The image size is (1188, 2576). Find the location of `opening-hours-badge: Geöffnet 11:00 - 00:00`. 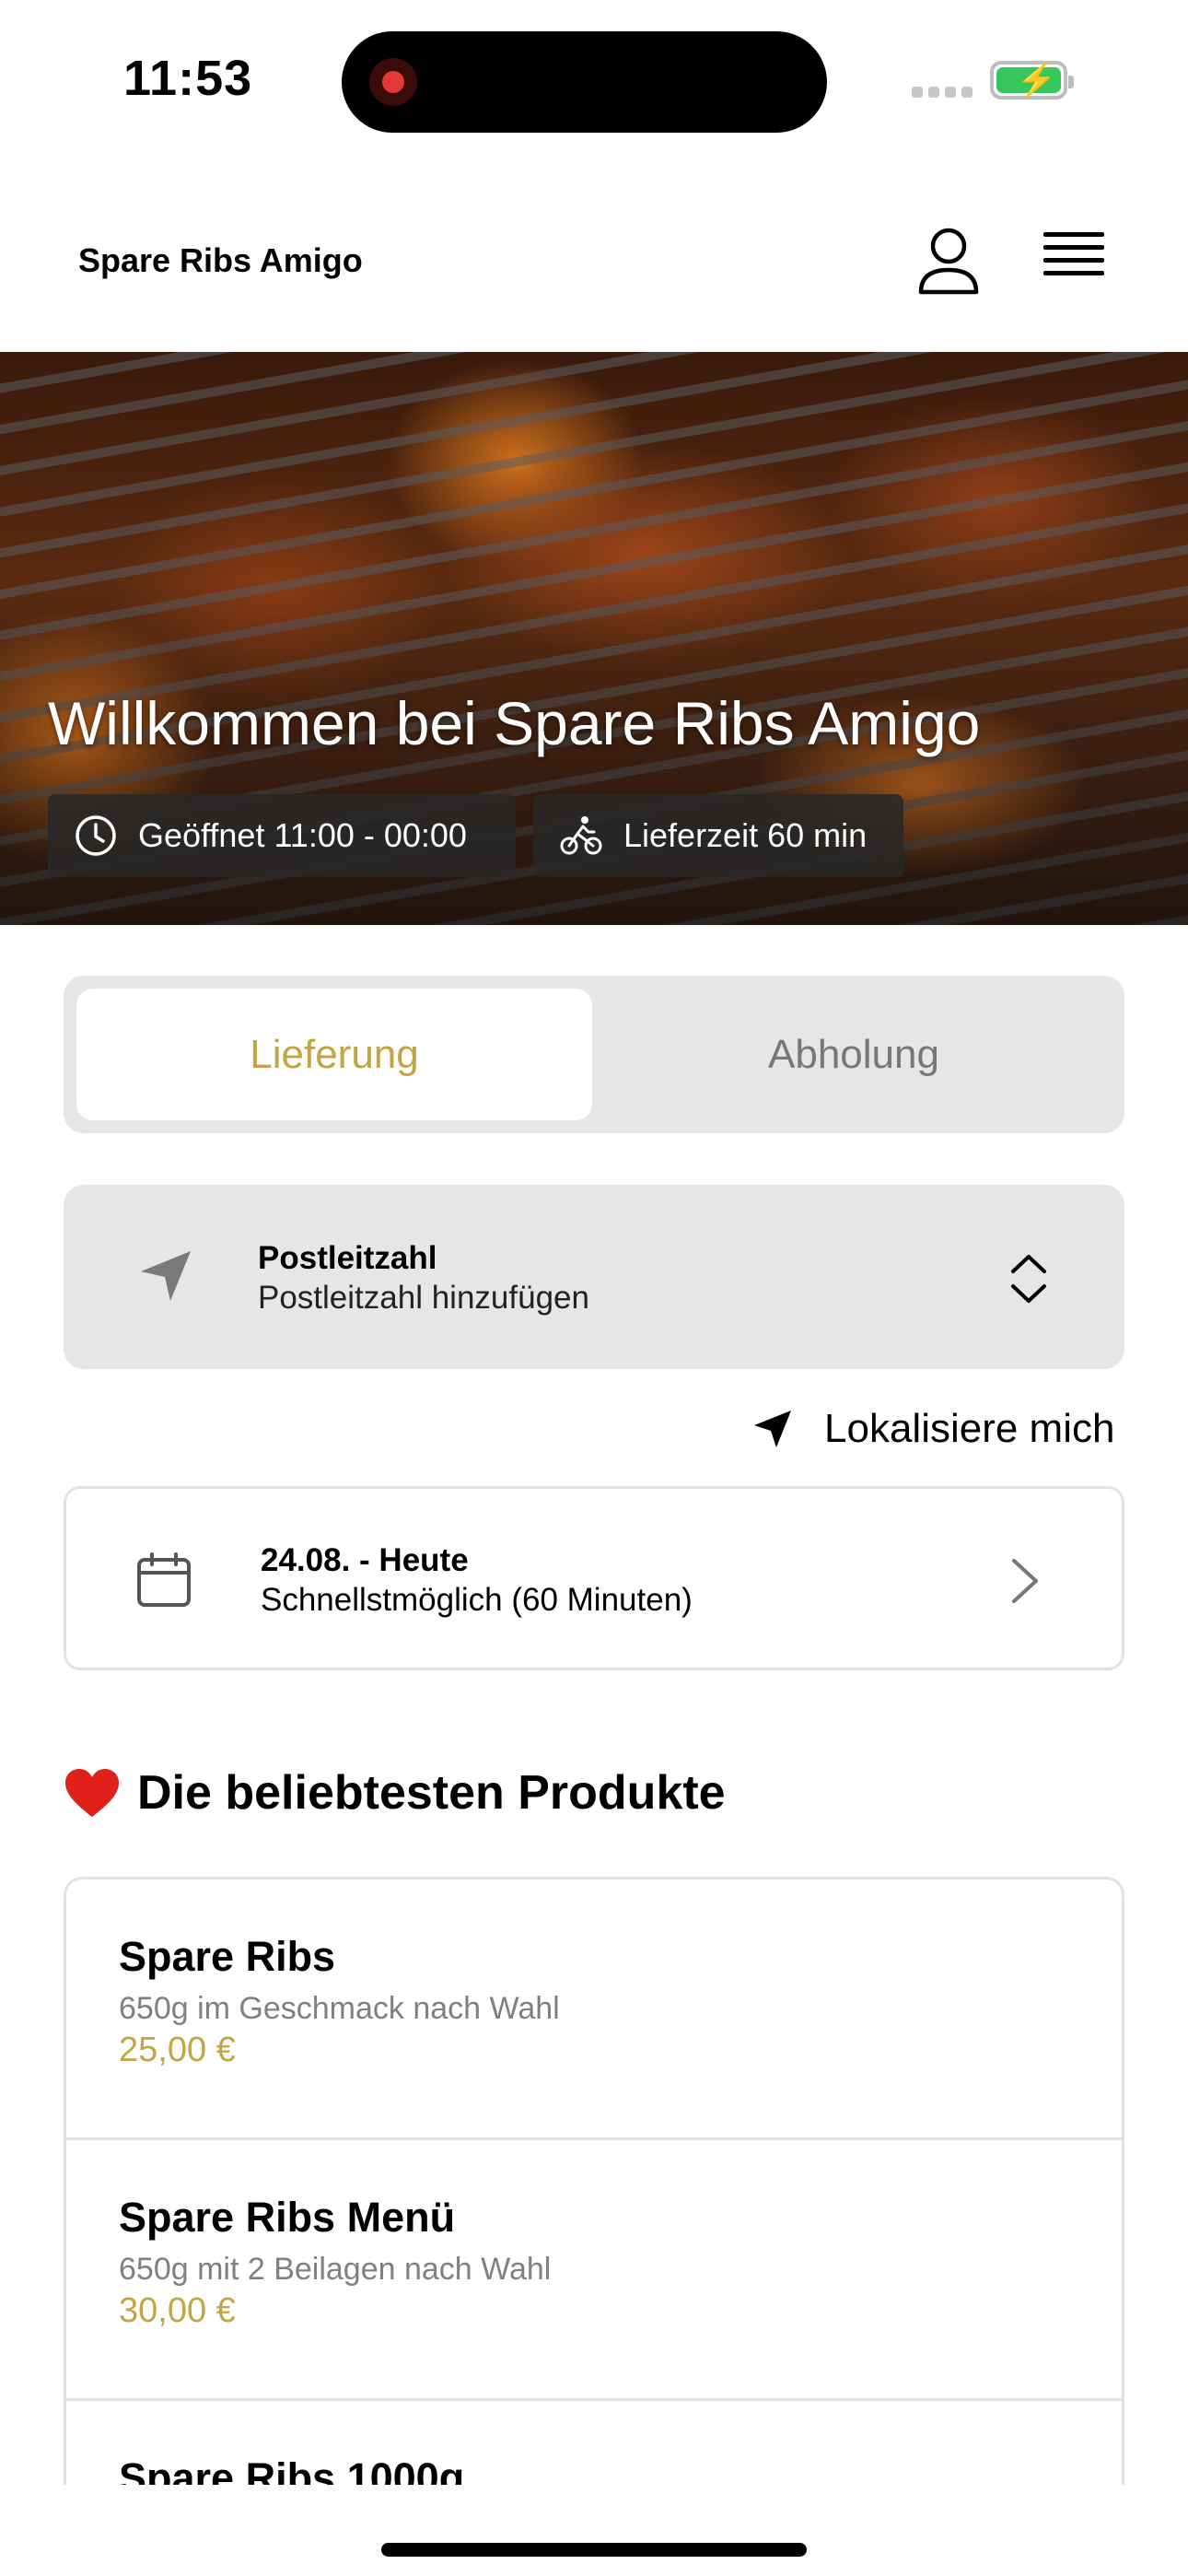

opening-hours-badge: Geöffnet 11:00 - 00:00 is located at coordinates (282, 835).